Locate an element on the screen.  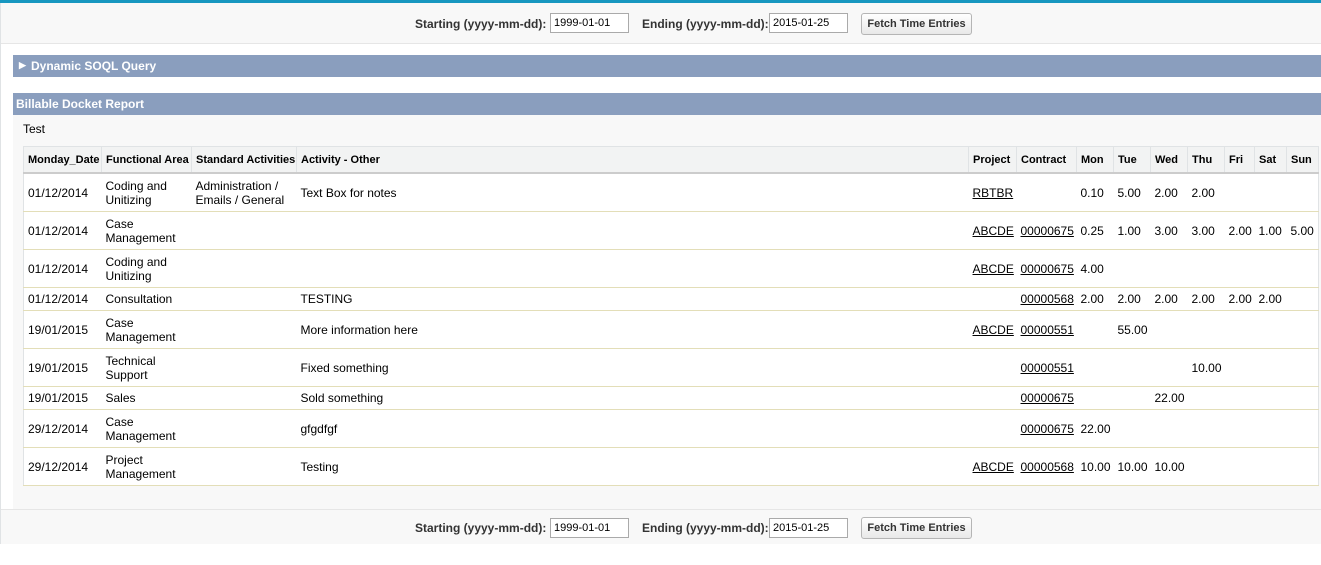
tue-cell: 10.00 is located at coordinates (1132, 466).